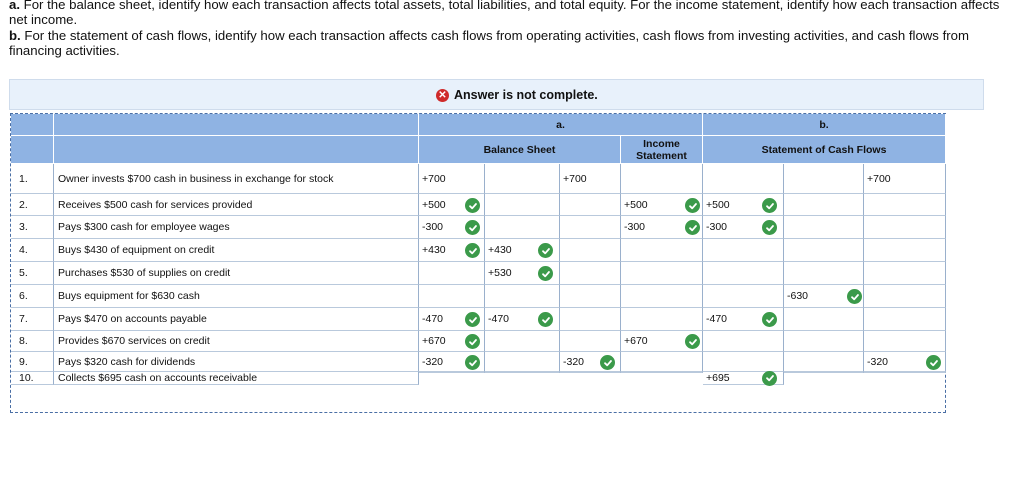 Image resolution: width=1024 pixels, height=492 pixels. What do you see at coordinates (743, 227) in the screenshot?
I see `answer-input-4: -300` at bounding box center [743, 227].